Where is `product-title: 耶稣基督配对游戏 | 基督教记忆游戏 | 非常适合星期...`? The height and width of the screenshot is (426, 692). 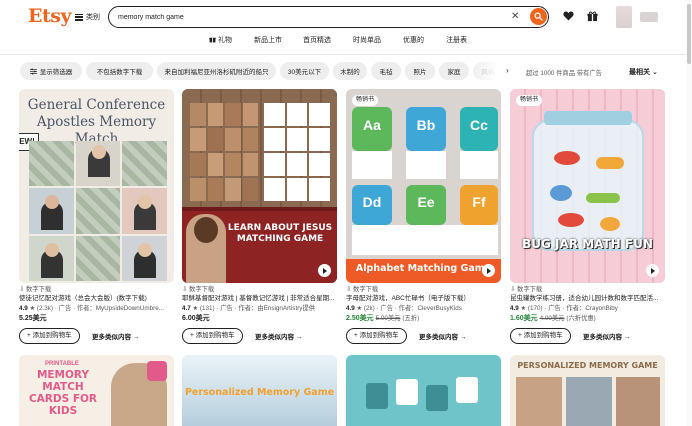
product-title: 耶稣基督配对游戏 | 基督教记忆游戏 | 非常适合星期... is located at coordinates (267, 299).